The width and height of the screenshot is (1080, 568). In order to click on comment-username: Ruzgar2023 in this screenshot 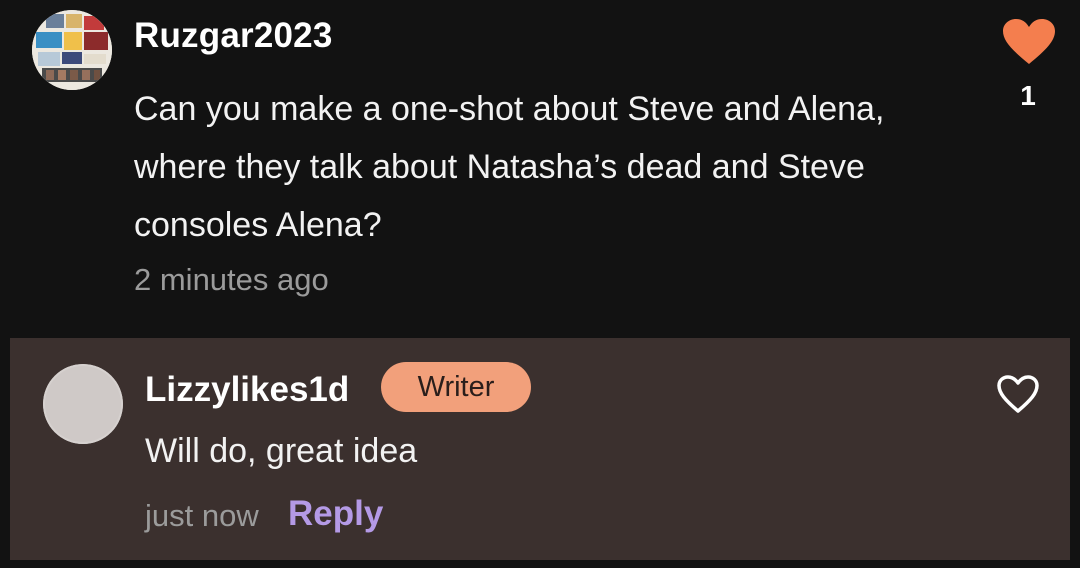, I will do `click(233, 36)`.